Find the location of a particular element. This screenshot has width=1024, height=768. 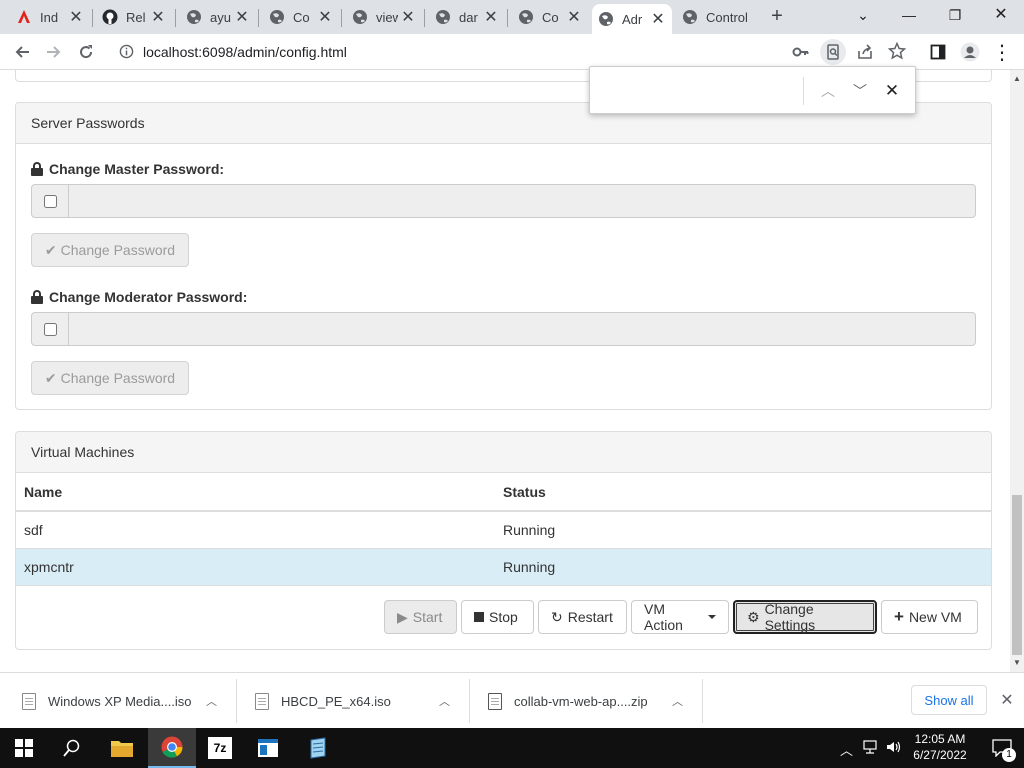

browser-tab: dar ✕ is located at coordinates (467, 17).